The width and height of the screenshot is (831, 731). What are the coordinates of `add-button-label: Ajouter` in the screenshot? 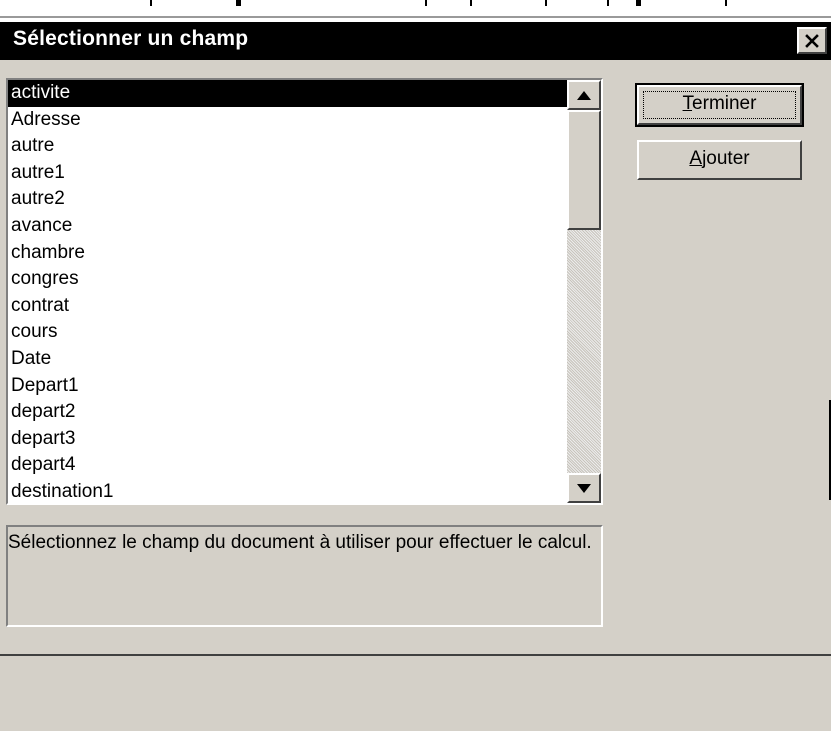 It's located at (719, 159).